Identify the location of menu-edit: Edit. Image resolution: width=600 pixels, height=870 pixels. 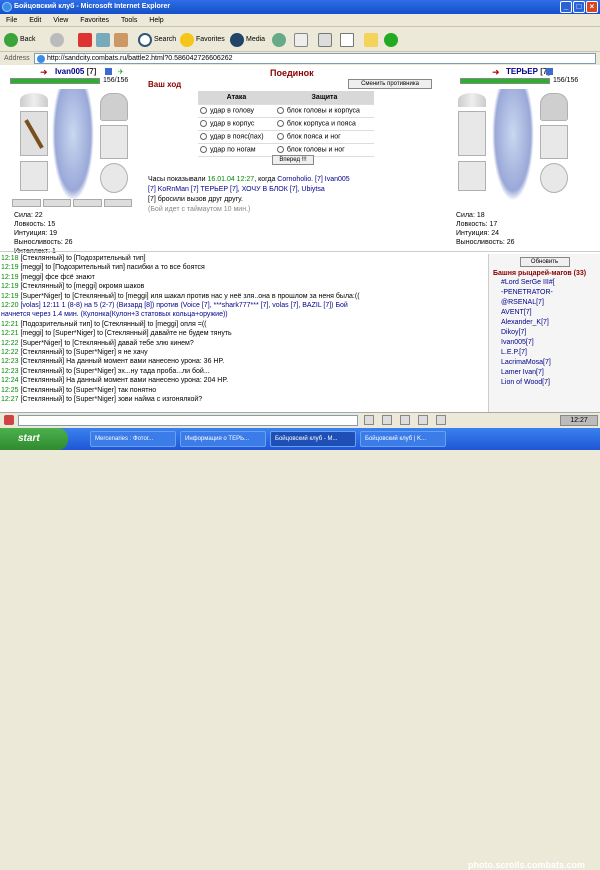
(35, 20).